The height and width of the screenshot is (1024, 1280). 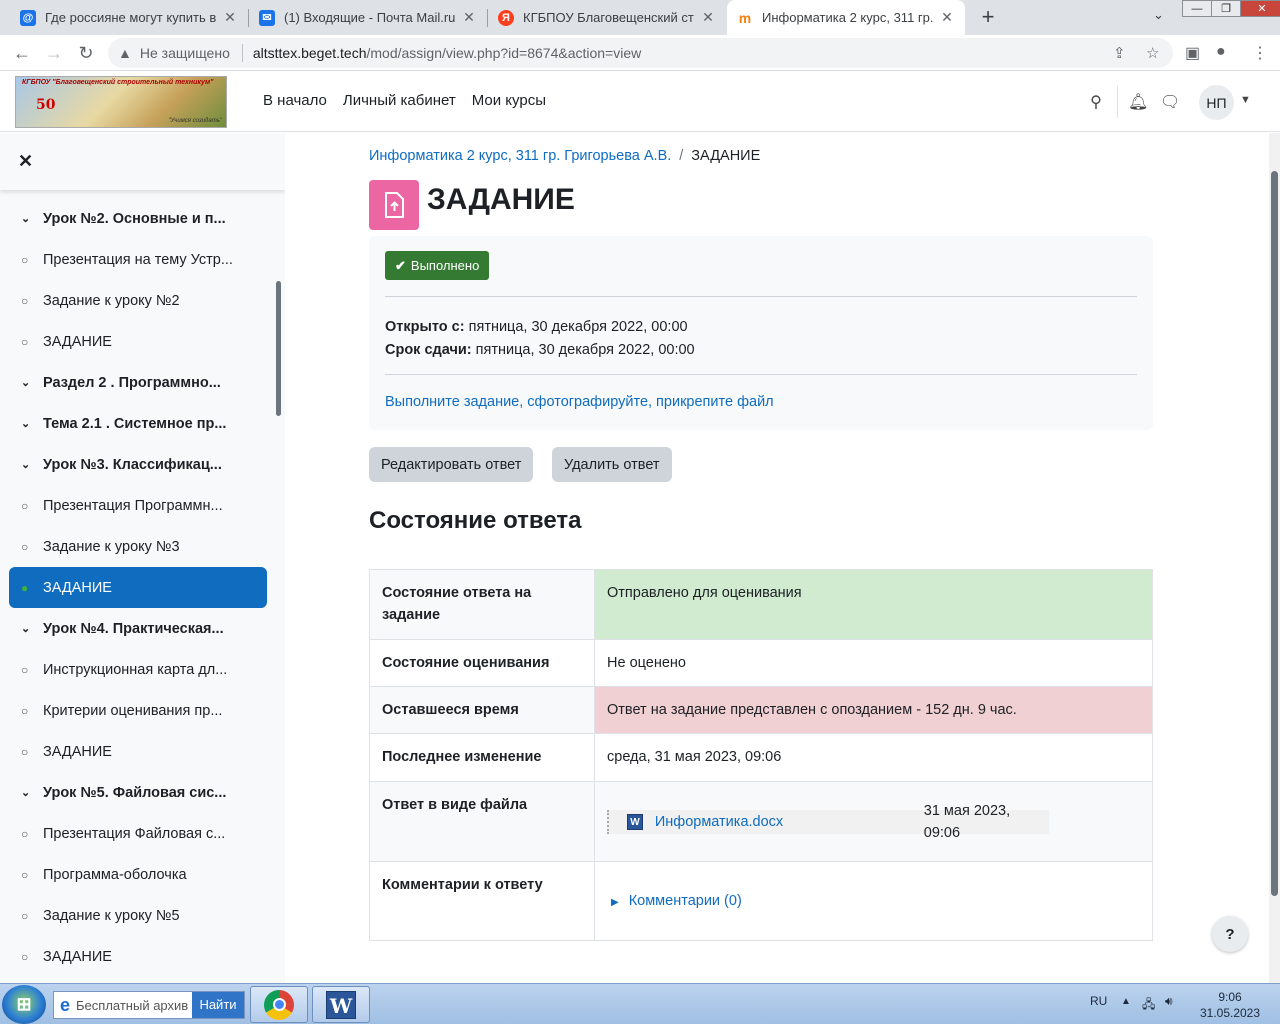 What do you see at coordinates (1245, 100) in the screenshot?
I see `chevron-down-icon: ▼` at bounding box center [1245, 100].